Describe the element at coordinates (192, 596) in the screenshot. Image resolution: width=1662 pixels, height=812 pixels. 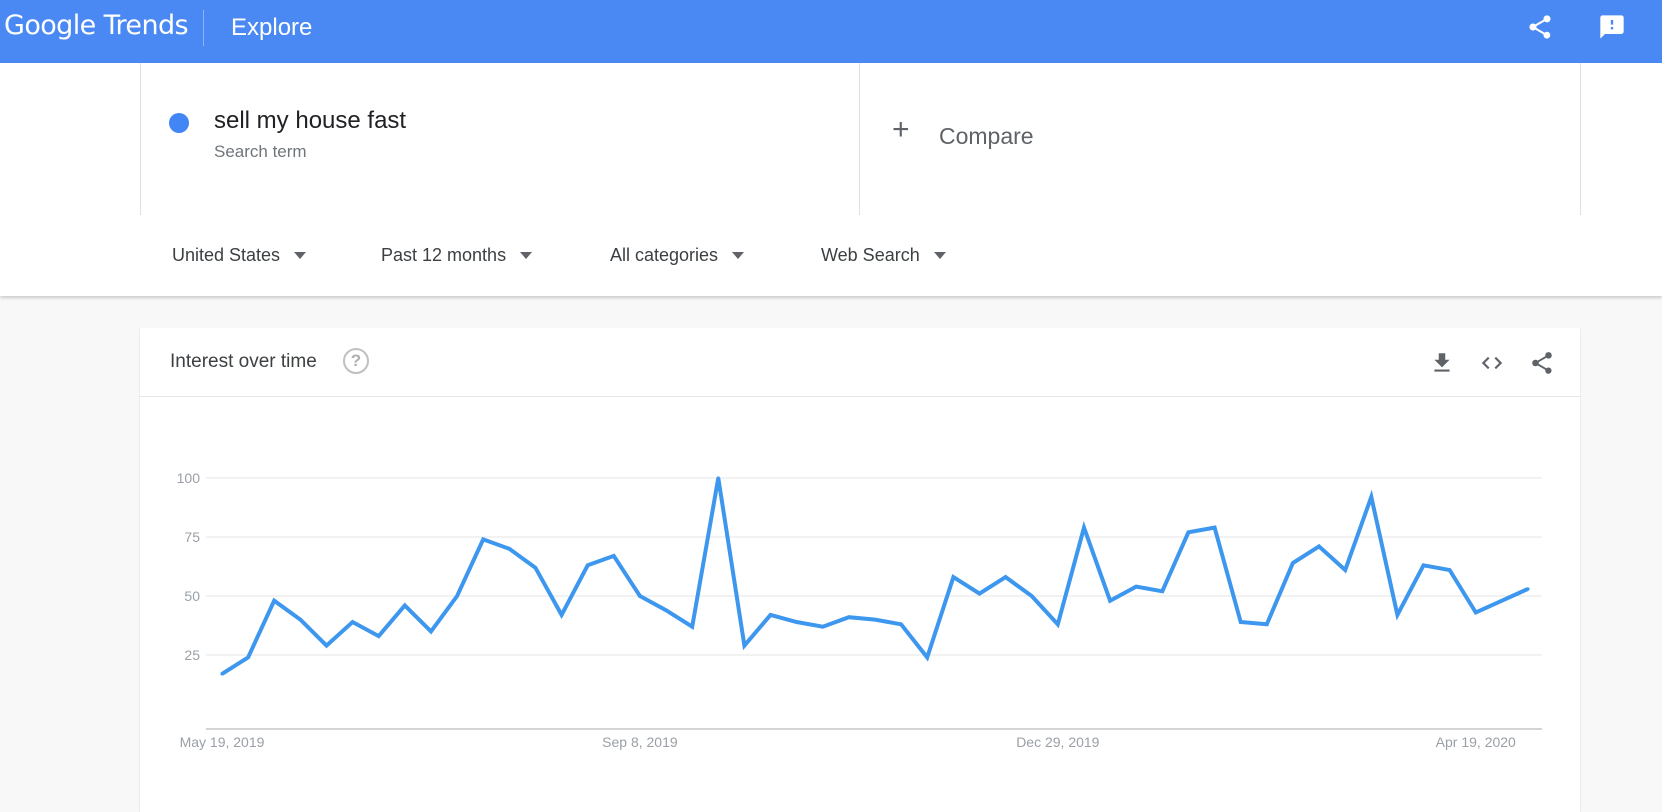
I see `y-tick-label: 50` at that location.